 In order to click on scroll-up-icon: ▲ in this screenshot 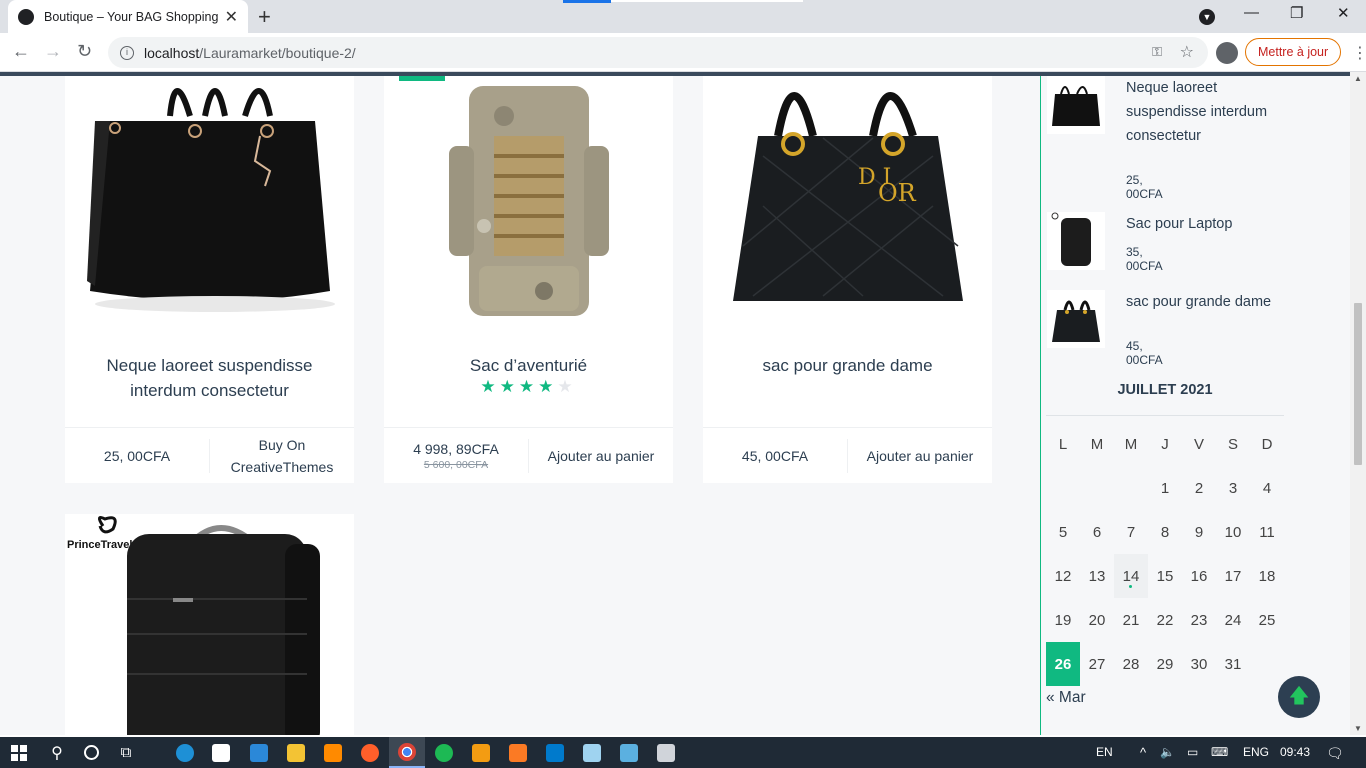, I will do `click(1358, 78)`.